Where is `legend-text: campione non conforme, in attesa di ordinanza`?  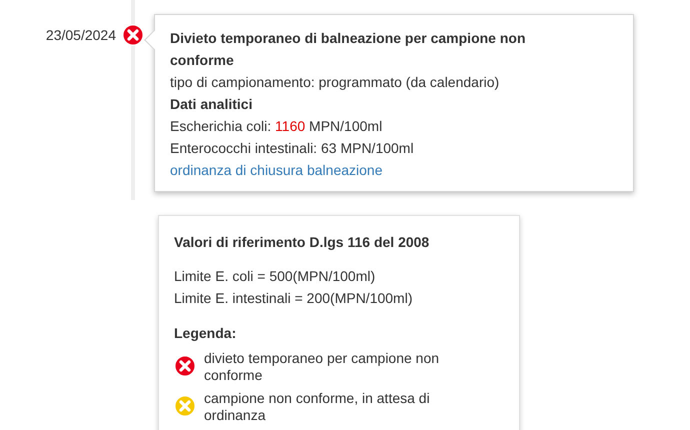
legend-text: campione non conforme, in attesa di ordinanza is located at coordinates (317, 407).